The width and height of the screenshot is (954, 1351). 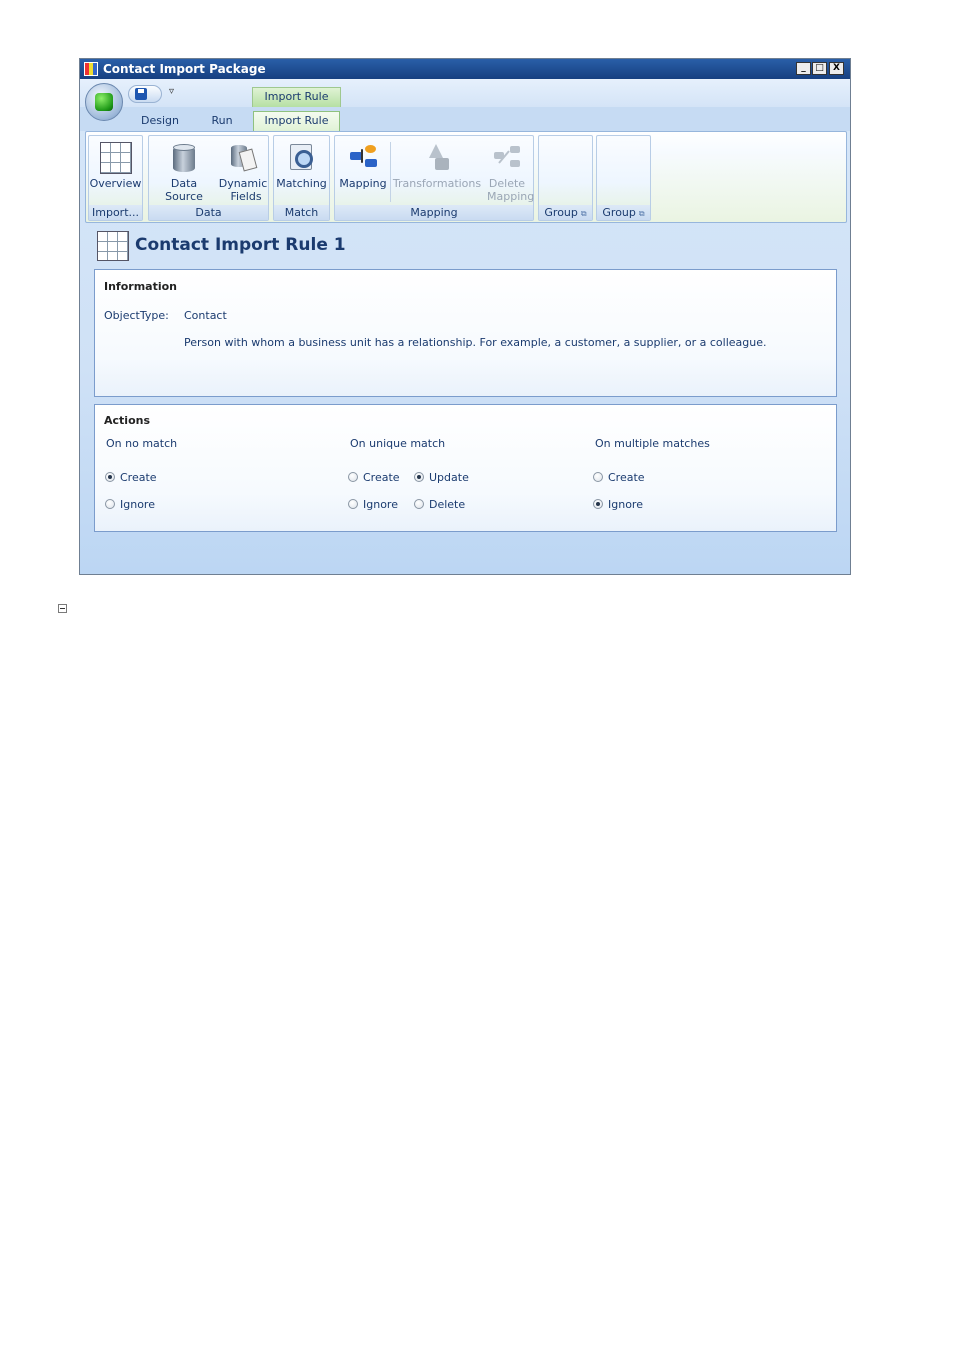 What do you see at coordinates (619, 212) in the screenshot?
I see `group-2-label: Group` at bounding box center [619, 212].